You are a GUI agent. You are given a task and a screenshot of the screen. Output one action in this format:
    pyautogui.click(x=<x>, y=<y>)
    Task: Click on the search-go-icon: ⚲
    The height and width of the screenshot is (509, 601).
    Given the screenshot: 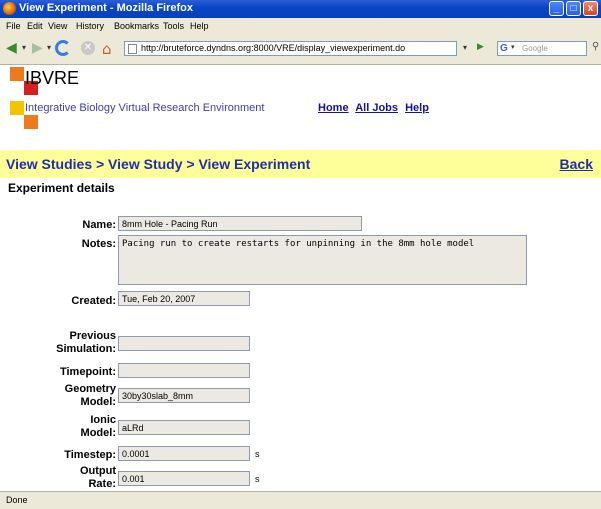 What is the action you would take?
    pyautogui.click(x=595, y=46)
    